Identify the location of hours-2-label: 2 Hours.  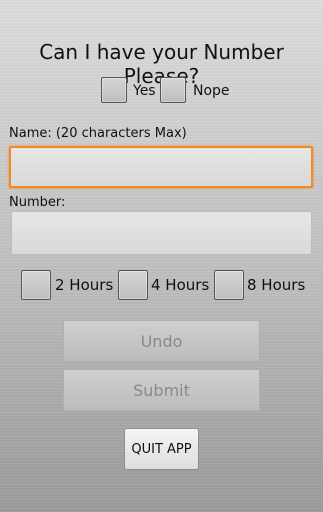
(84, 285).